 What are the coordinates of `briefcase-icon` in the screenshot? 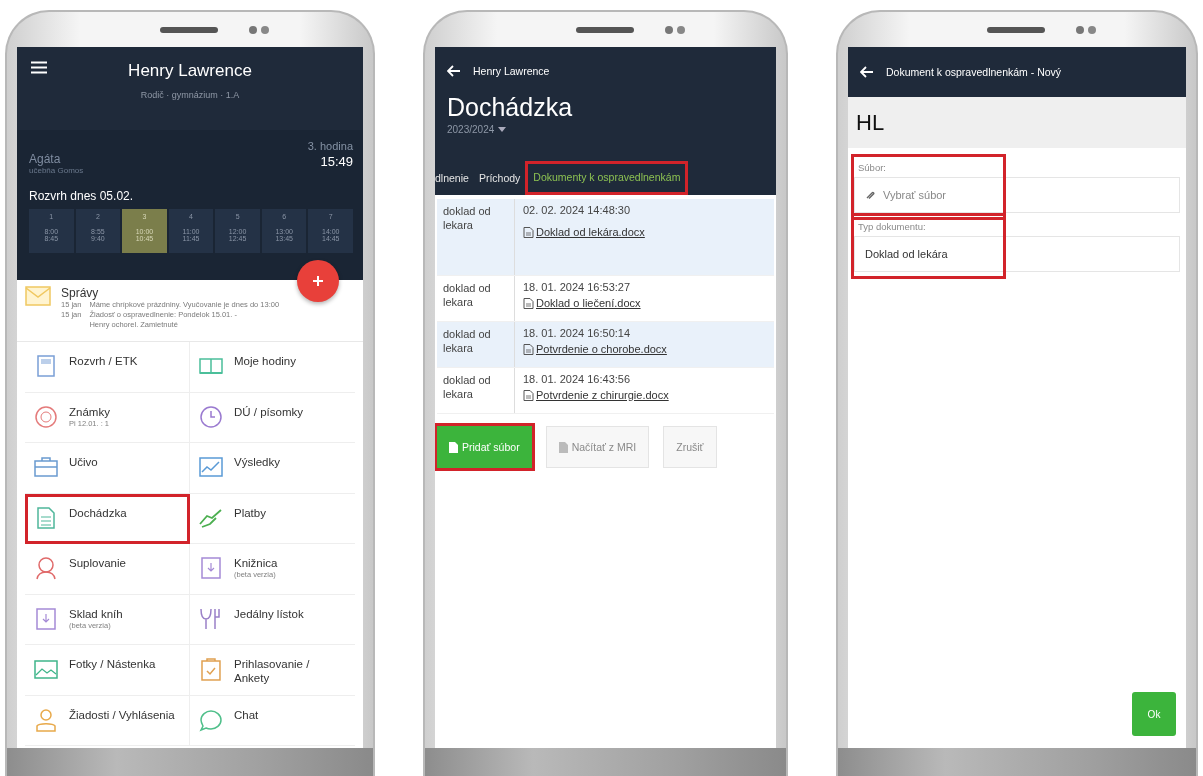 It's located at (46, 467).